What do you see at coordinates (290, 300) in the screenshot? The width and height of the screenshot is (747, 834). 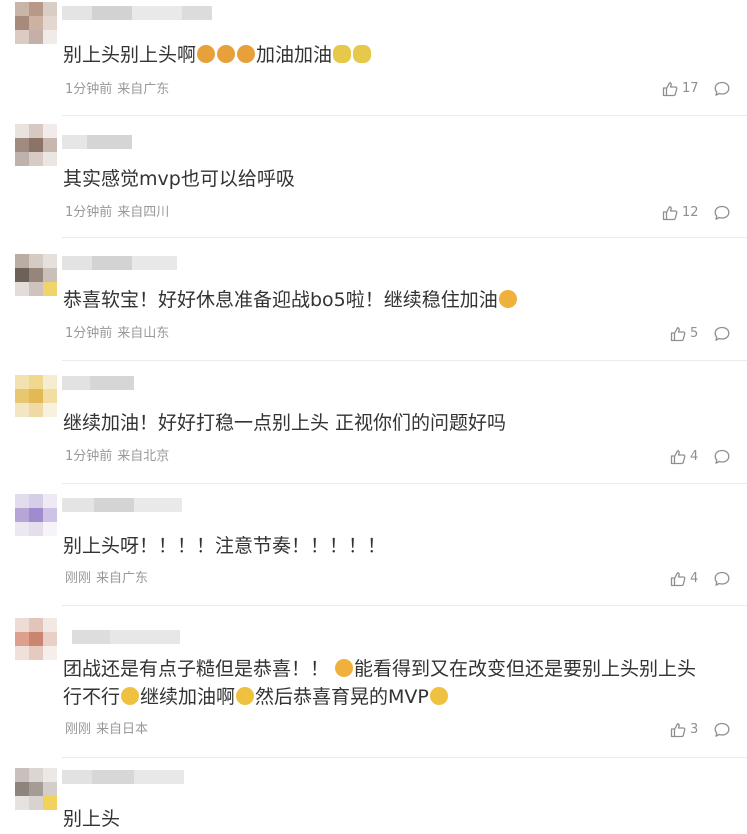 I see `comment-text: 恭喜软宝！好好休息准备迎战bo5啦！继续稳住加油` at bounding box center [290, 300].